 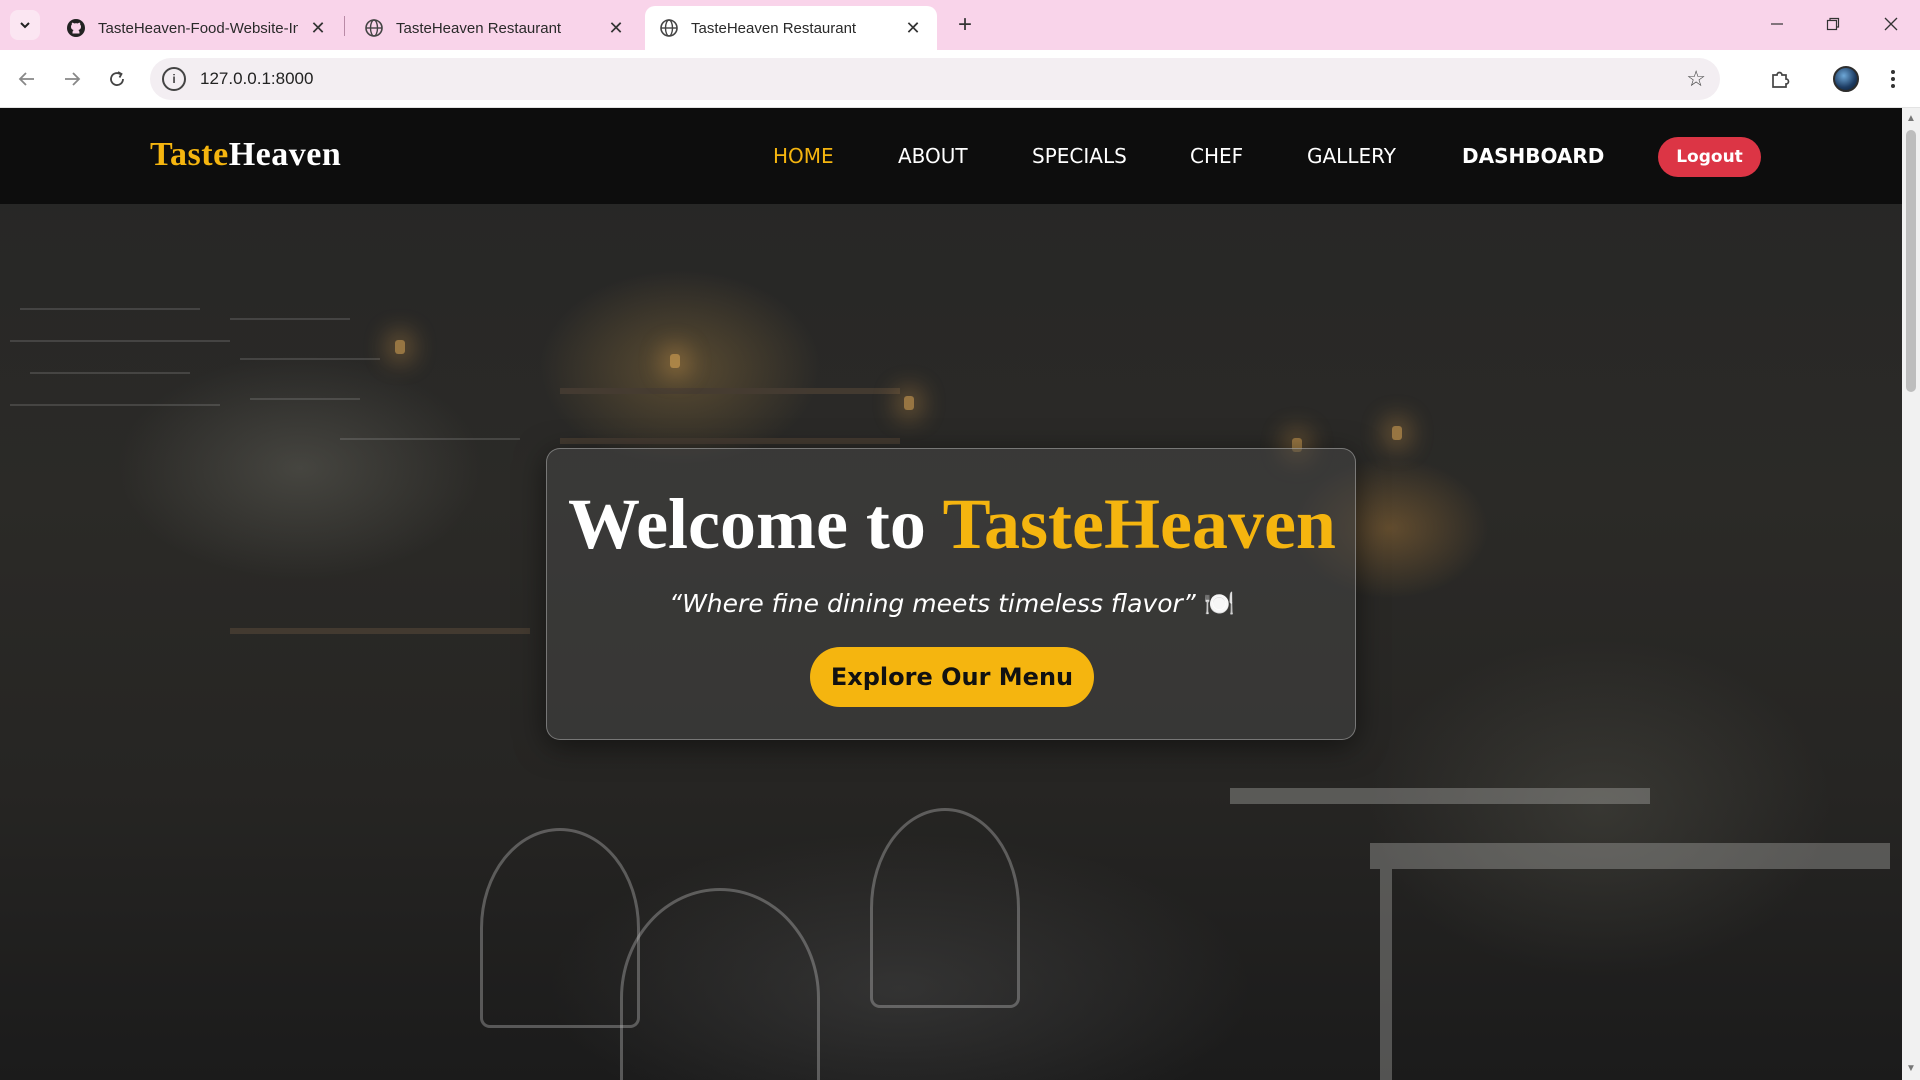 I want to click on puzzle-icon, so click(x=1781, y=79).